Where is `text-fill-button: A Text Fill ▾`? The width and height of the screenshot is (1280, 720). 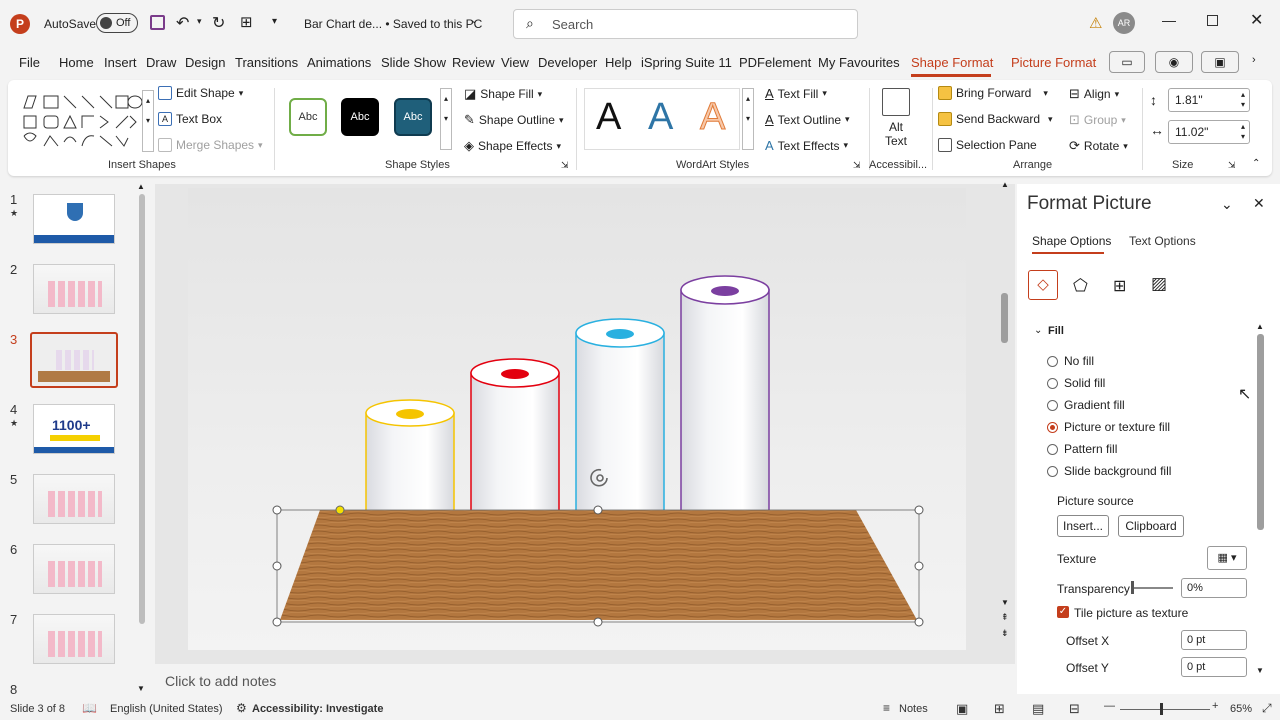 text-fill-button: A Text Fill ▾ is located at coordinates (796, 93).